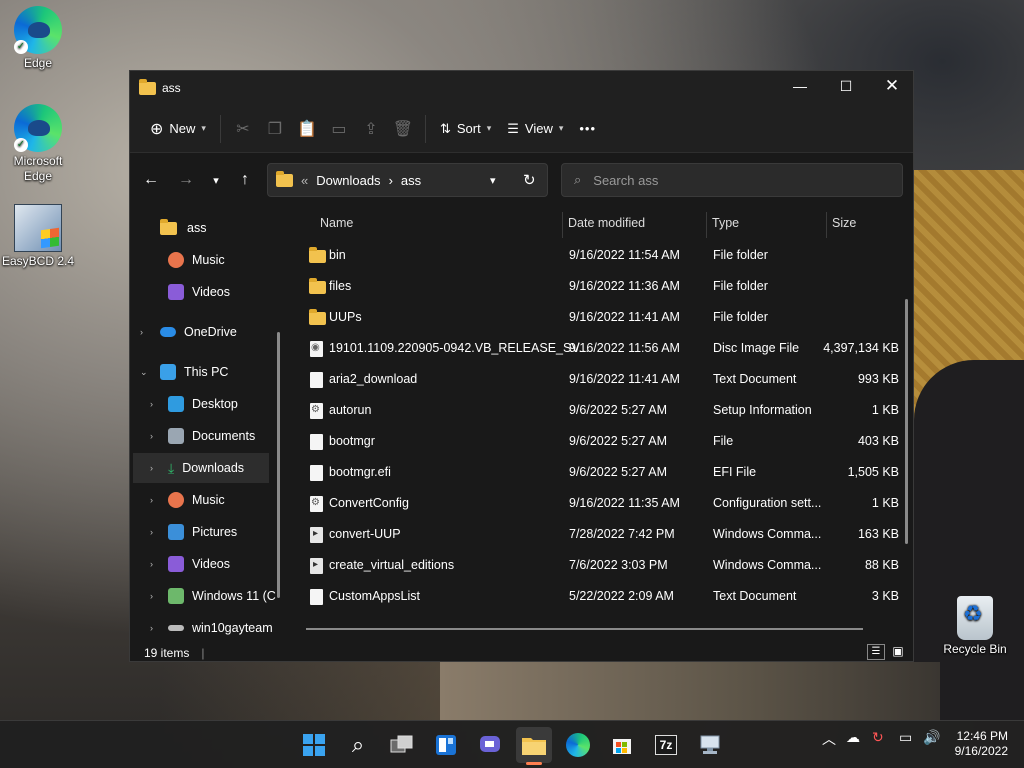 The height and width of the screenshot is (768, 1024). What do you see at coordinates (403, 129) in the screenshot?
I see `delete-button: 🗑` at bounding box center [403, 129].